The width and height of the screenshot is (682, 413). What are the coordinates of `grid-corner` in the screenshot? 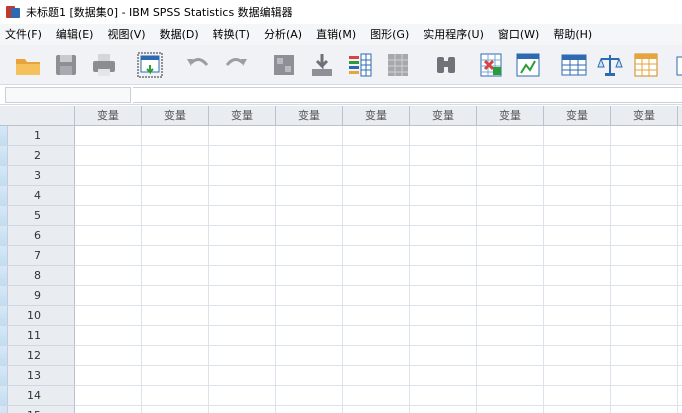 It's located at (37, 116).